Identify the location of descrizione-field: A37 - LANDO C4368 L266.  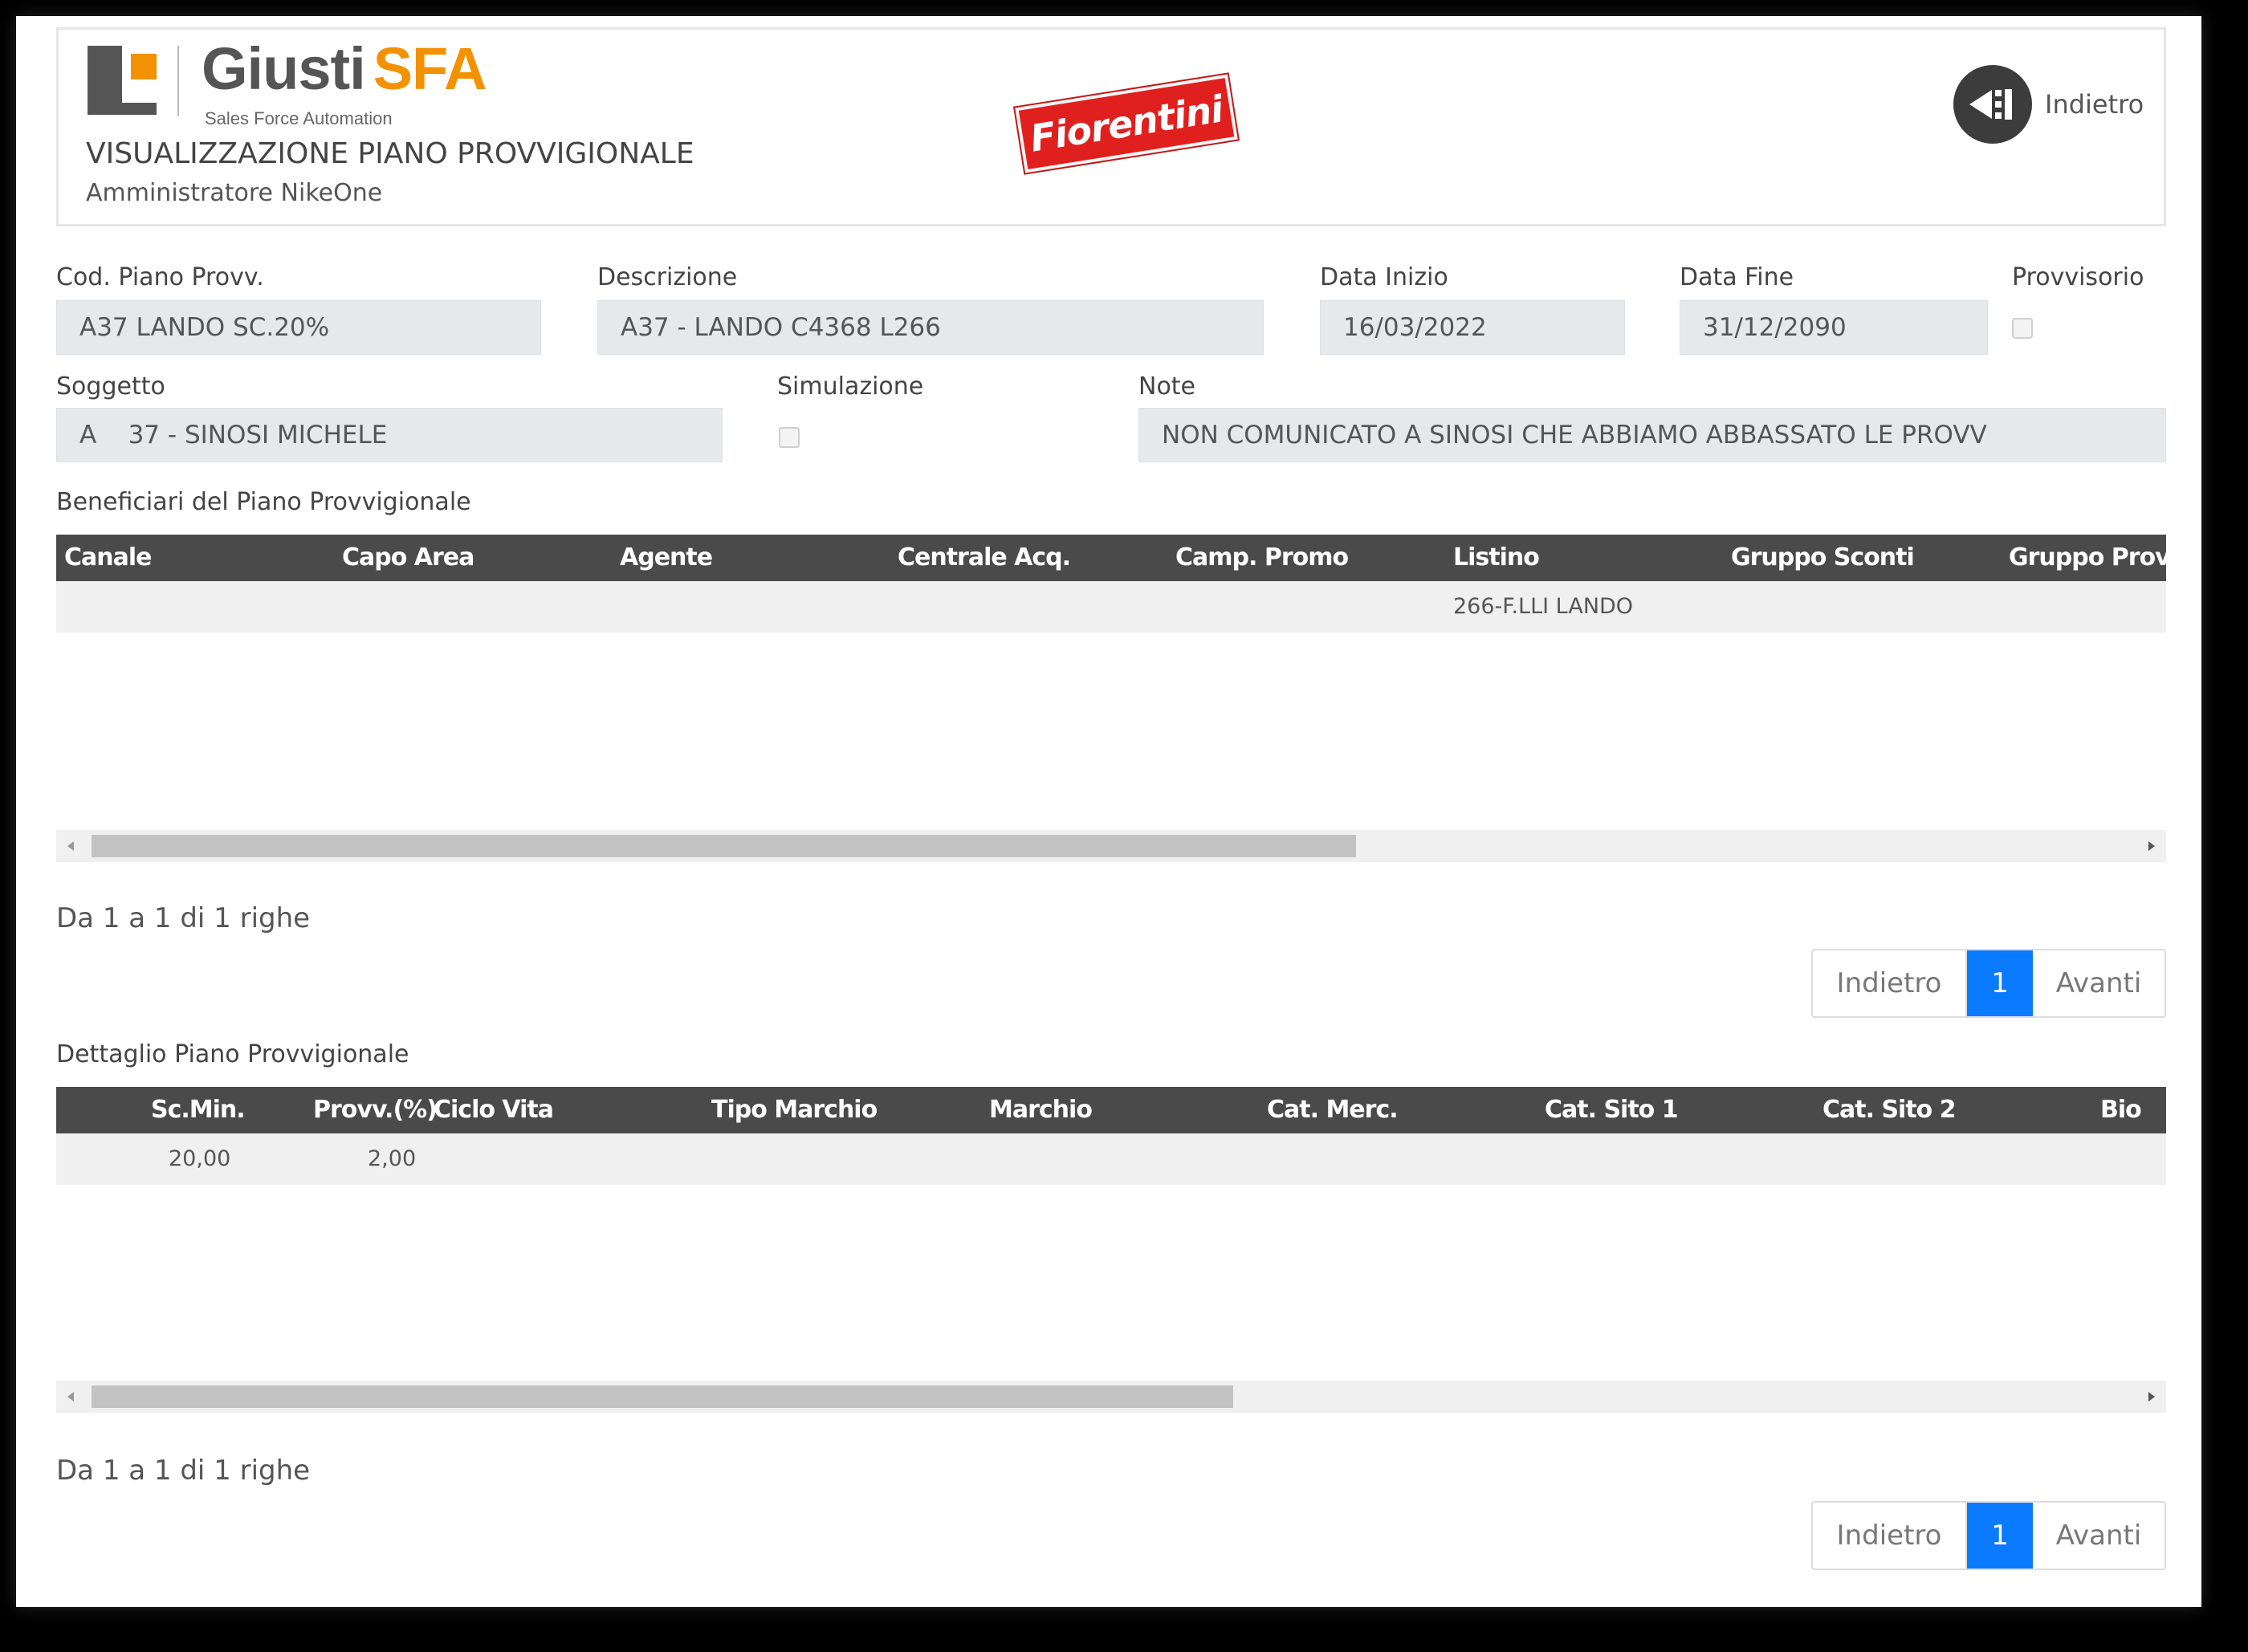
(930, 327).